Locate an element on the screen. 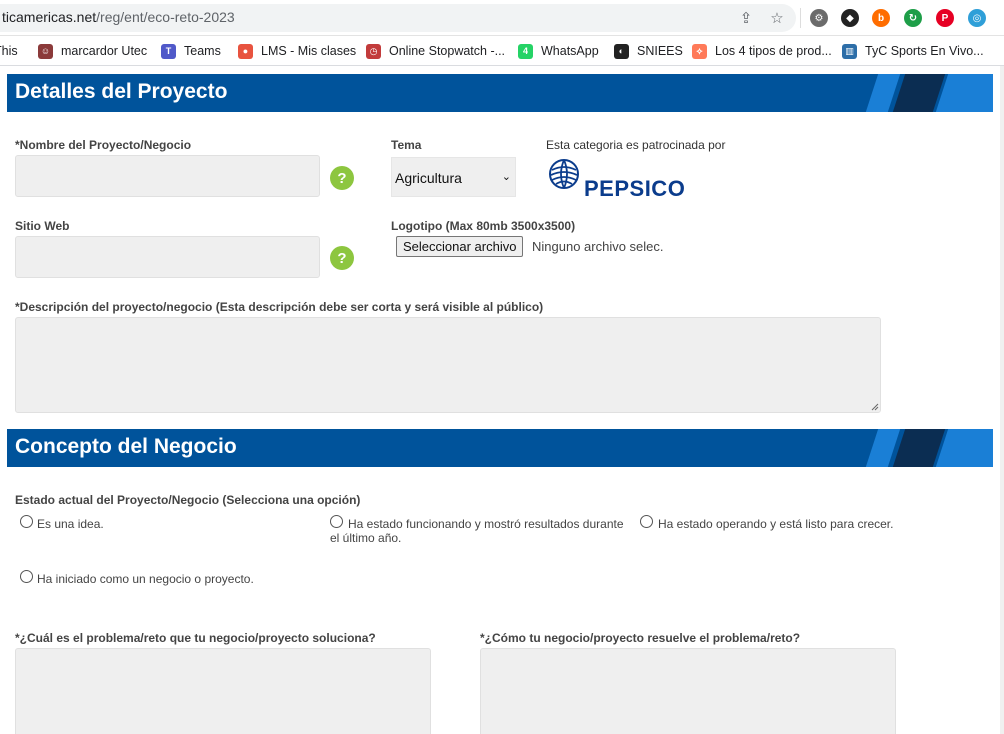  extension-pinterest-icon: P is located at coordinates (945, 18).